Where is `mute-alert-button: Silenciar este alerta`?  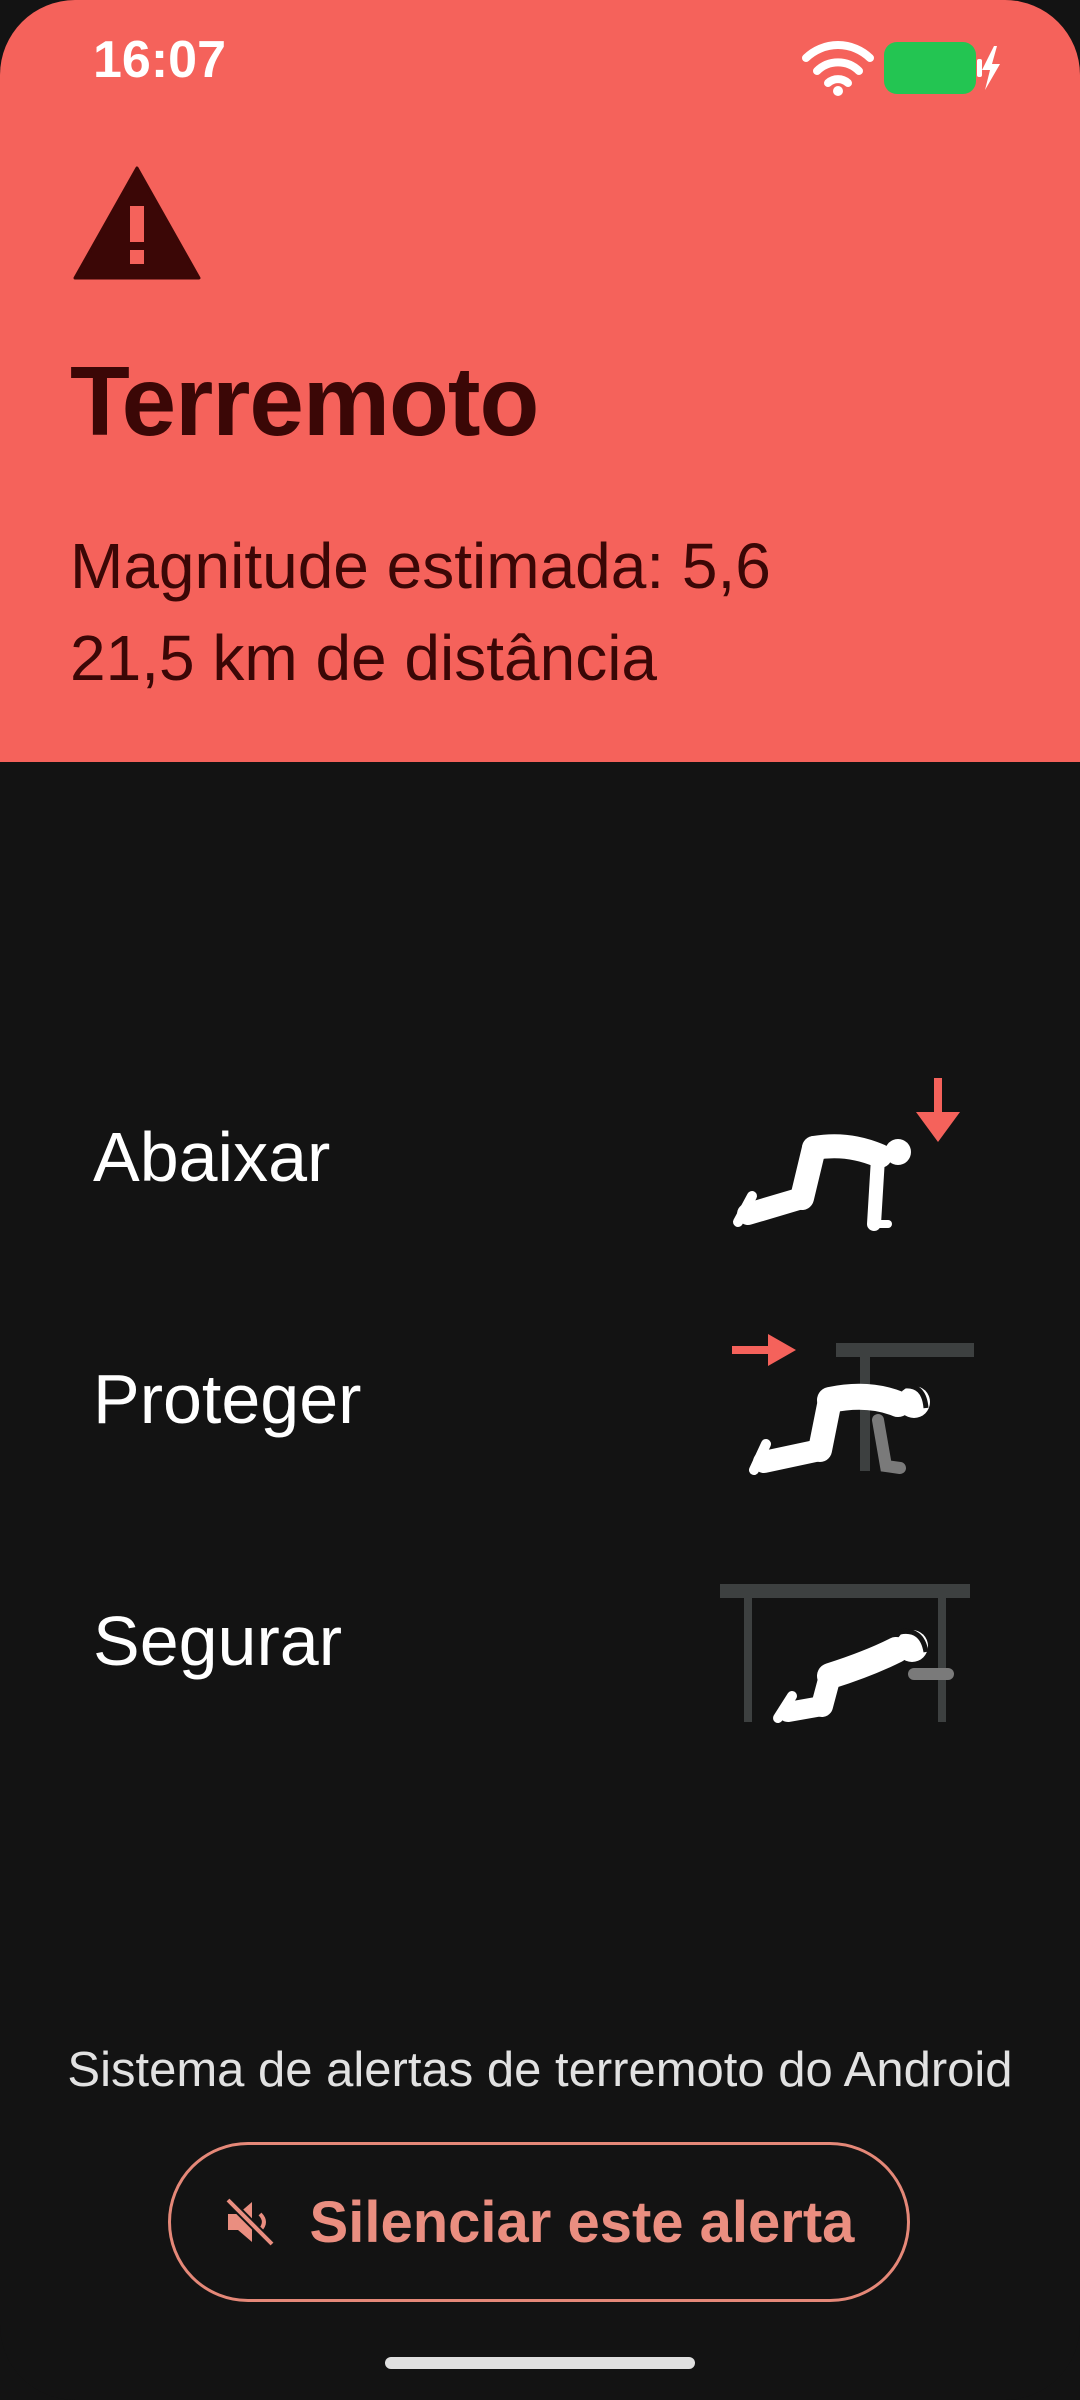 mute-alert-button: Silenciar este alerta is located at coordinates (539, 2222).